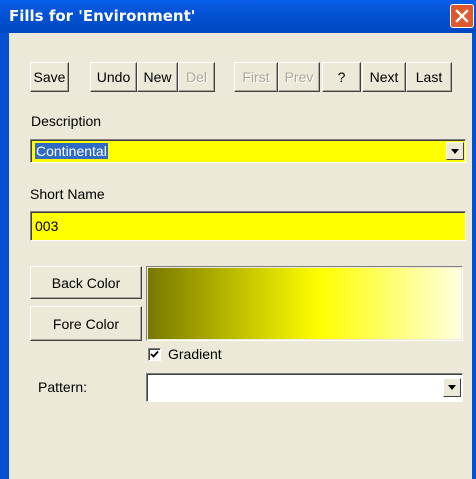 The height and width of the screenshot is (479, 476). I want to click on pattern-label: Pattern:, so click(63, 387).